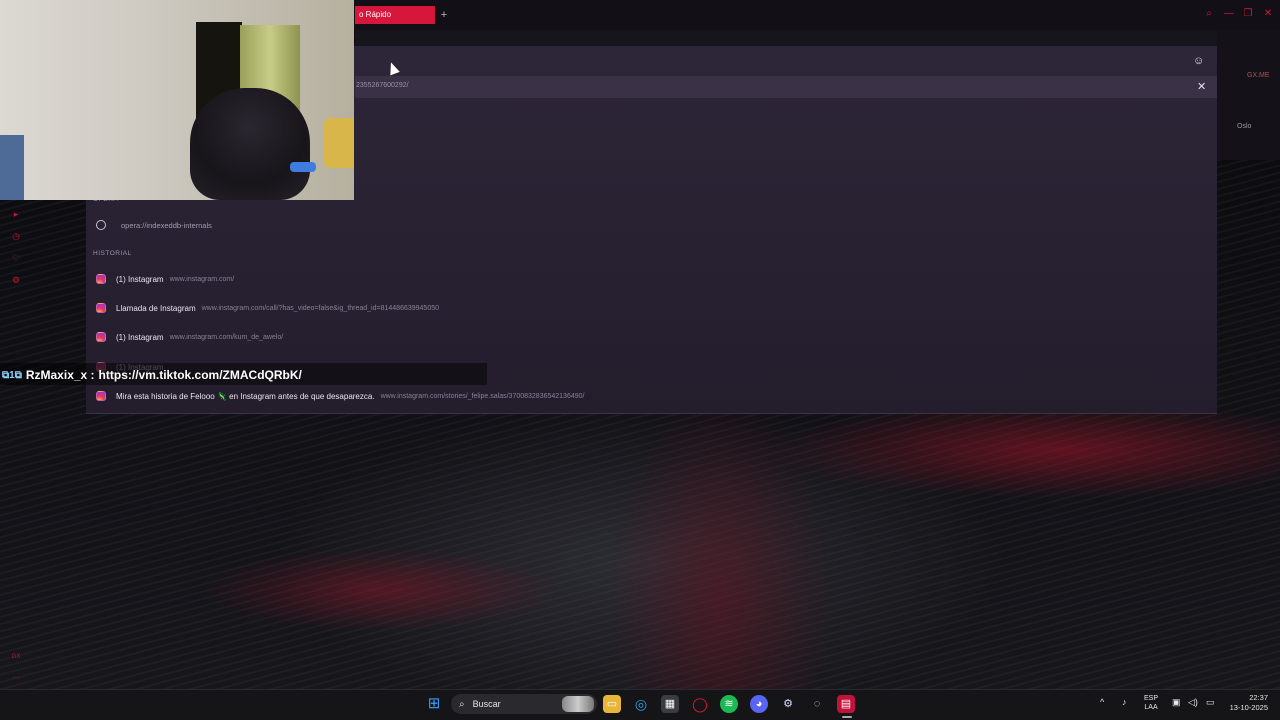 Image resolution: width=1280 pixels, height=720 pixels. What do you see at coordinates (444, 15) in the screenshot?
I see `new-tab-button: +` at bounding box center [444, 15].